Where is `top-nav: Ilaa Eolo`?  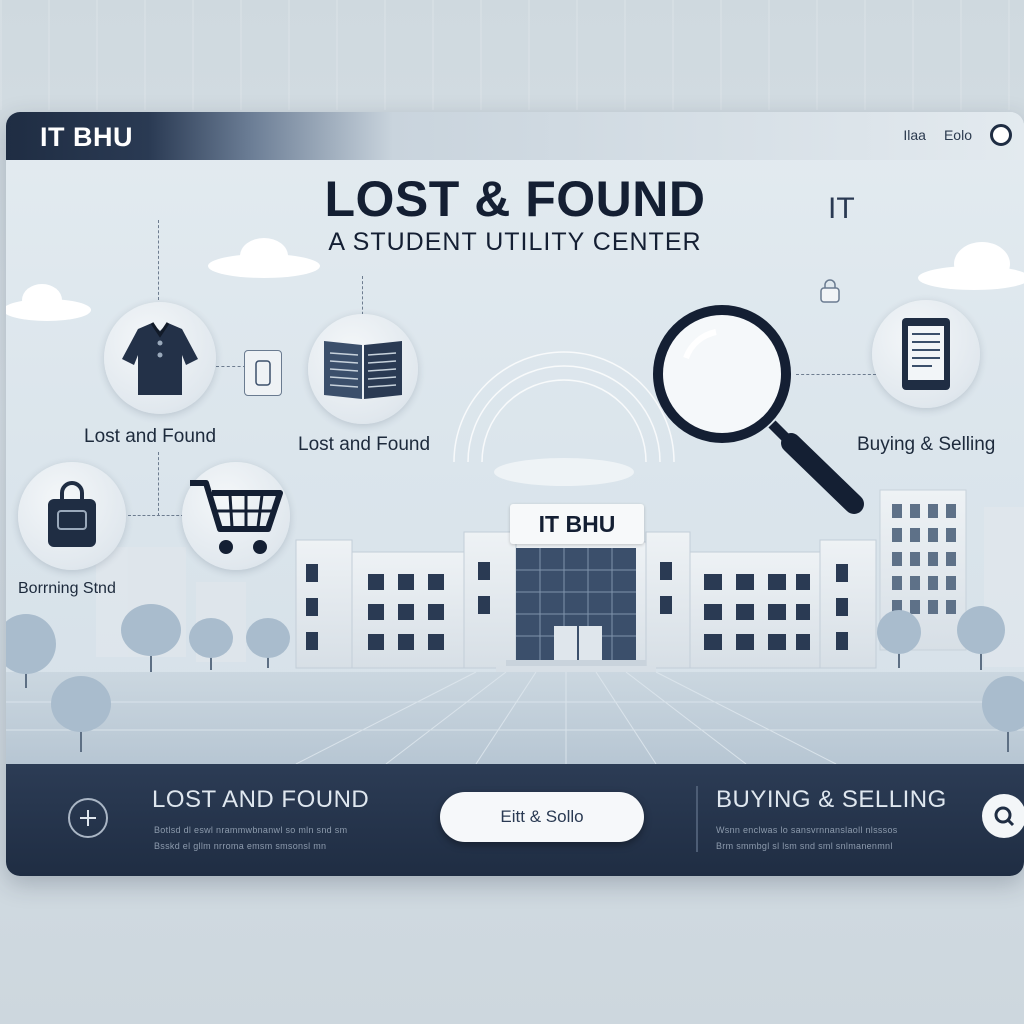
top-nav: Ilaa Eolo is located at coordinates (957, 135).